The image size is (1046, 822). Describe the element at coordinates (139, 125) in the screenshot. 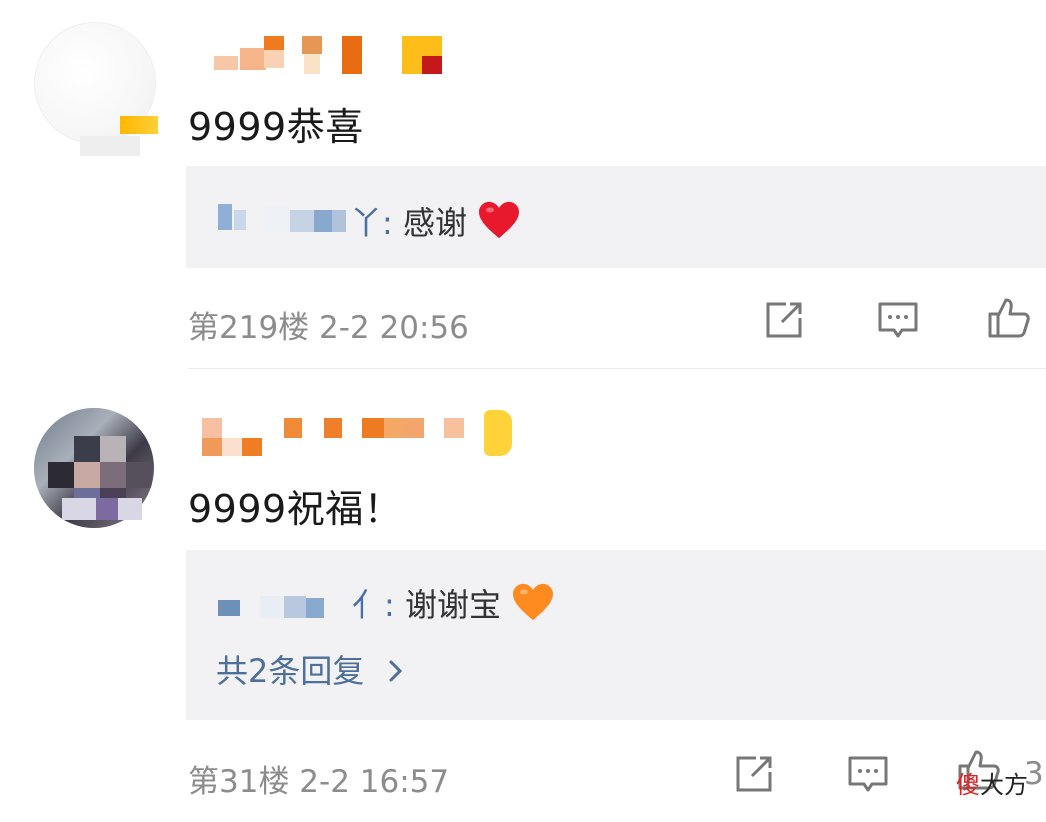

I see `user-badge` at that location.